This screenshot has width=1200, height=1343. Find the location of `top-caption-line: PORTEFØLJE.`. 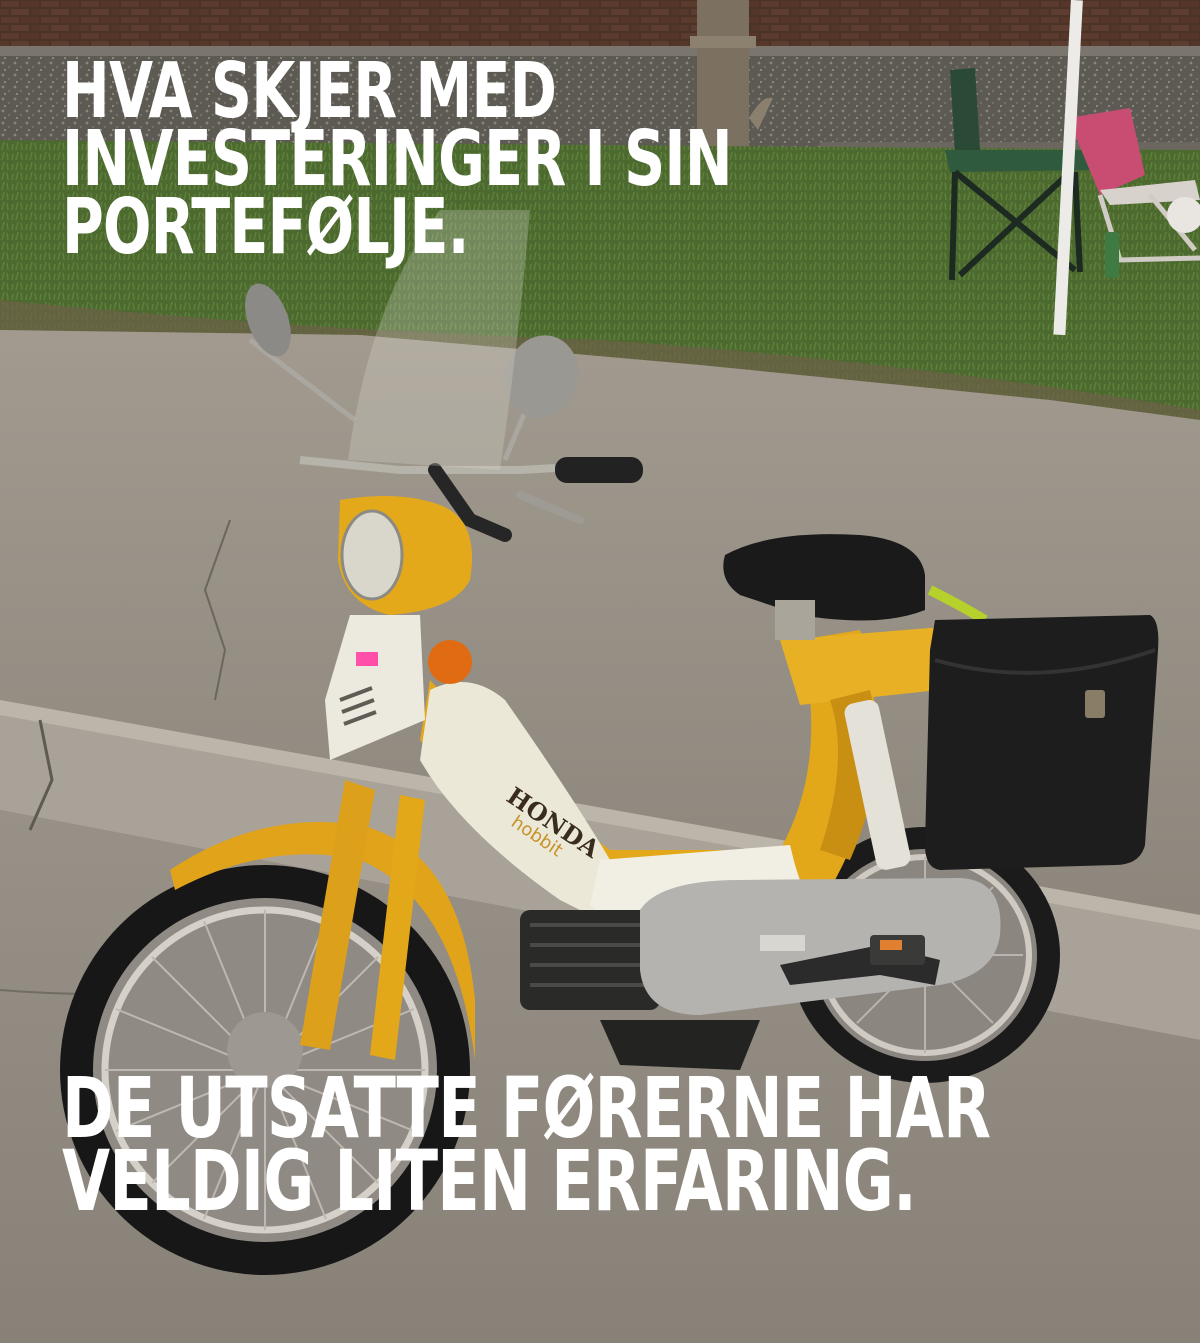

top-caption-line: PORTEFØLJE. is located at coordinates (265, 227).